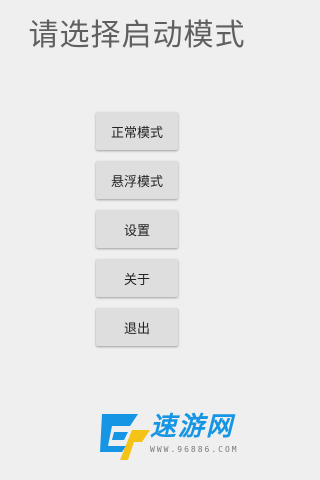  Describe the element at coordinates (137, 35) in the screenshot. I see `page-title: 请选择启动模式` at that location.